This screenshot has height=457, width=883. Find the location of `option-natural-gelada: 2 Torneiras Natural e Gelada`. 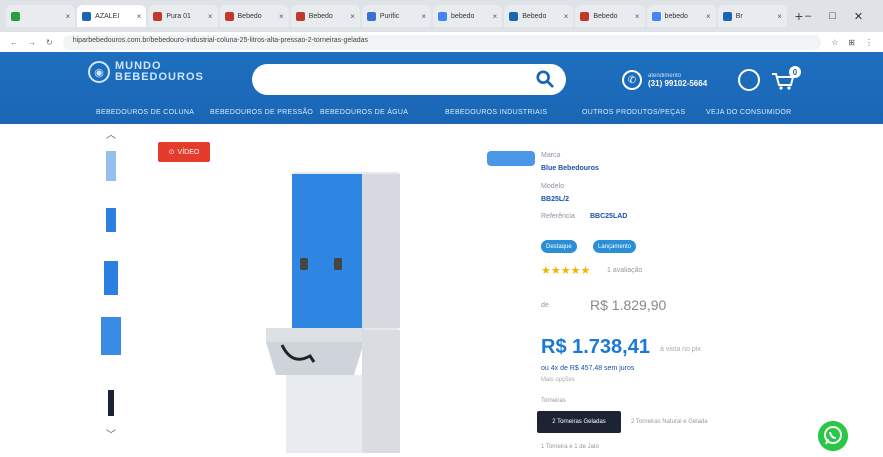

option-natural-gelada: 2 Torneiras Natural e Gelada is located at coordinates (669, 422).